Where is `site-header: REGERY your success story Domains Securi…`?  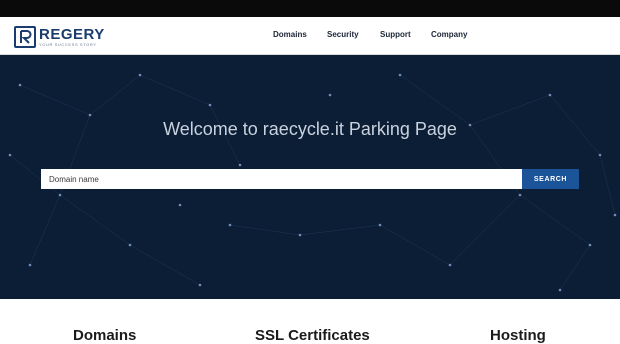
site-header: REGERY your success story Domains Securi… is located at coordinates (310, 36).